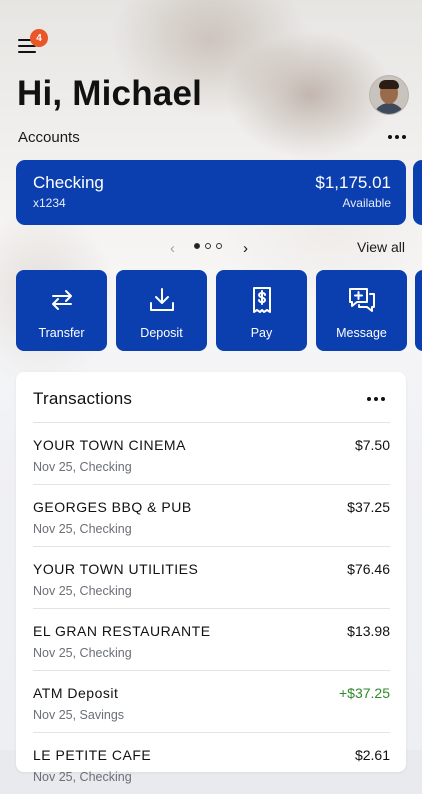 The height and width of the screenshot is (794, 422). Describe the element at coordinates (261, 300) in the screenshot. I see `receipt-dollar-icon` at that location.